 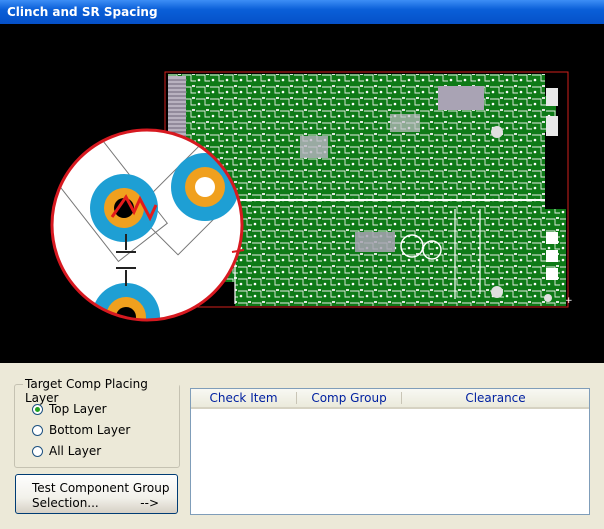 I want to click on test-component-group-selection-button: Test Component Group Selection... -->, so click(x=96, y=494).